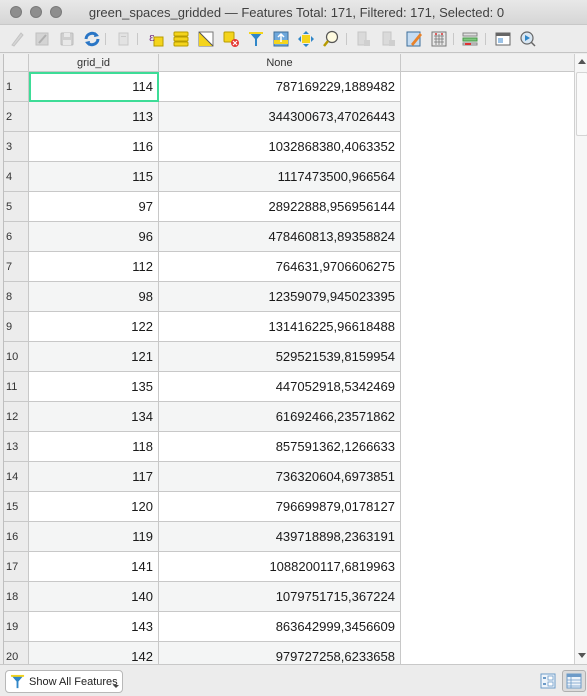 The image size is (587, 696). Describe the element at coordinates (280, 477) in the screenshot. I see `cell-none: 736320604,6973851` at that location.